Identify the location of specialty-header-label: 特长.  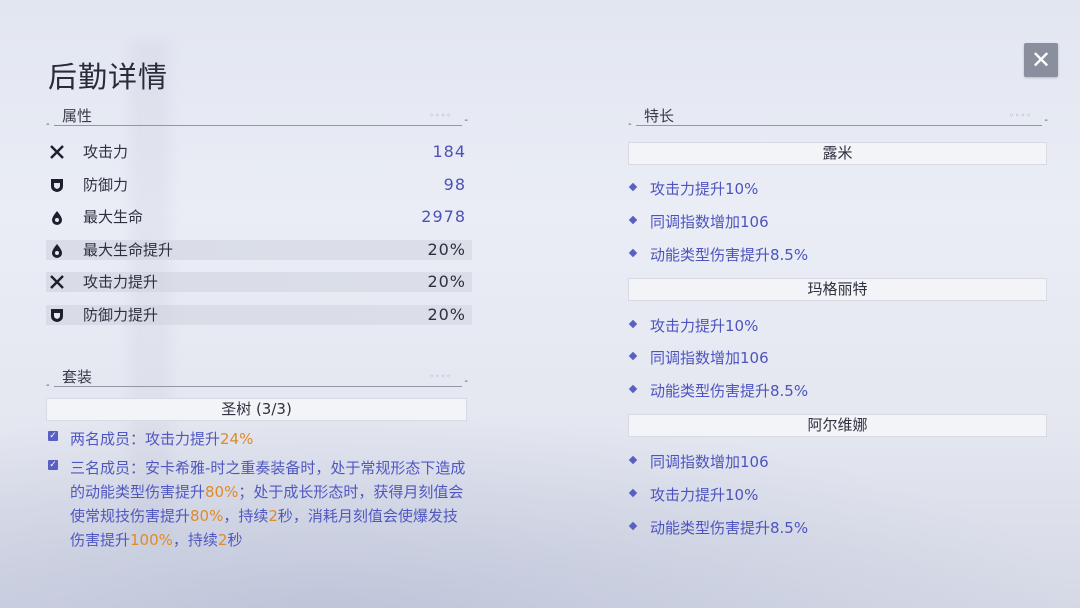
(659, 116).